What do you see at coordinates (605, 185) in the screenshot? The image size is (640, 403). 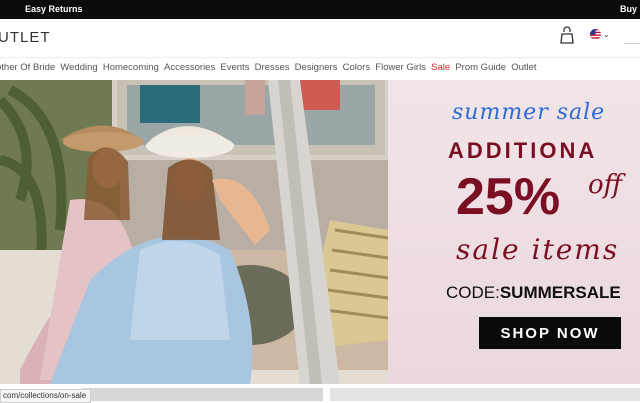 I see `promo-off-text: off` at bounding box center [605, 185].